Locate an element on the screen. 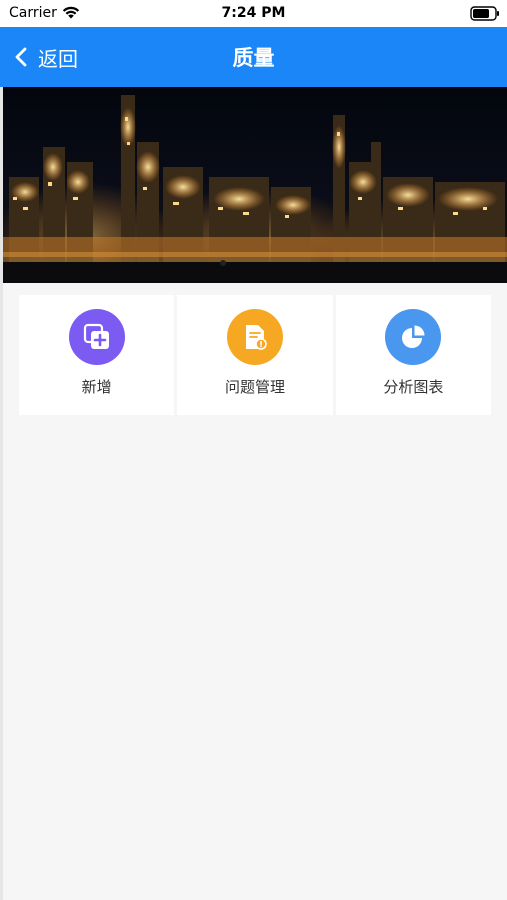 Image resolution: width=507 pixels, height=900 pixels. pie-chart-icon is located at coordinates (413, 337).